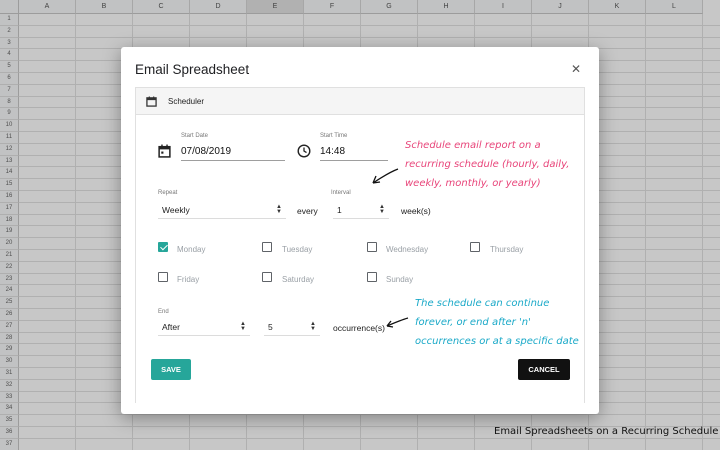 The width and height of the screenshot is (720, 450). Describe the element at coordinates (372, 247) in the screenshot. I see `wednesday-checkbox` at that location.